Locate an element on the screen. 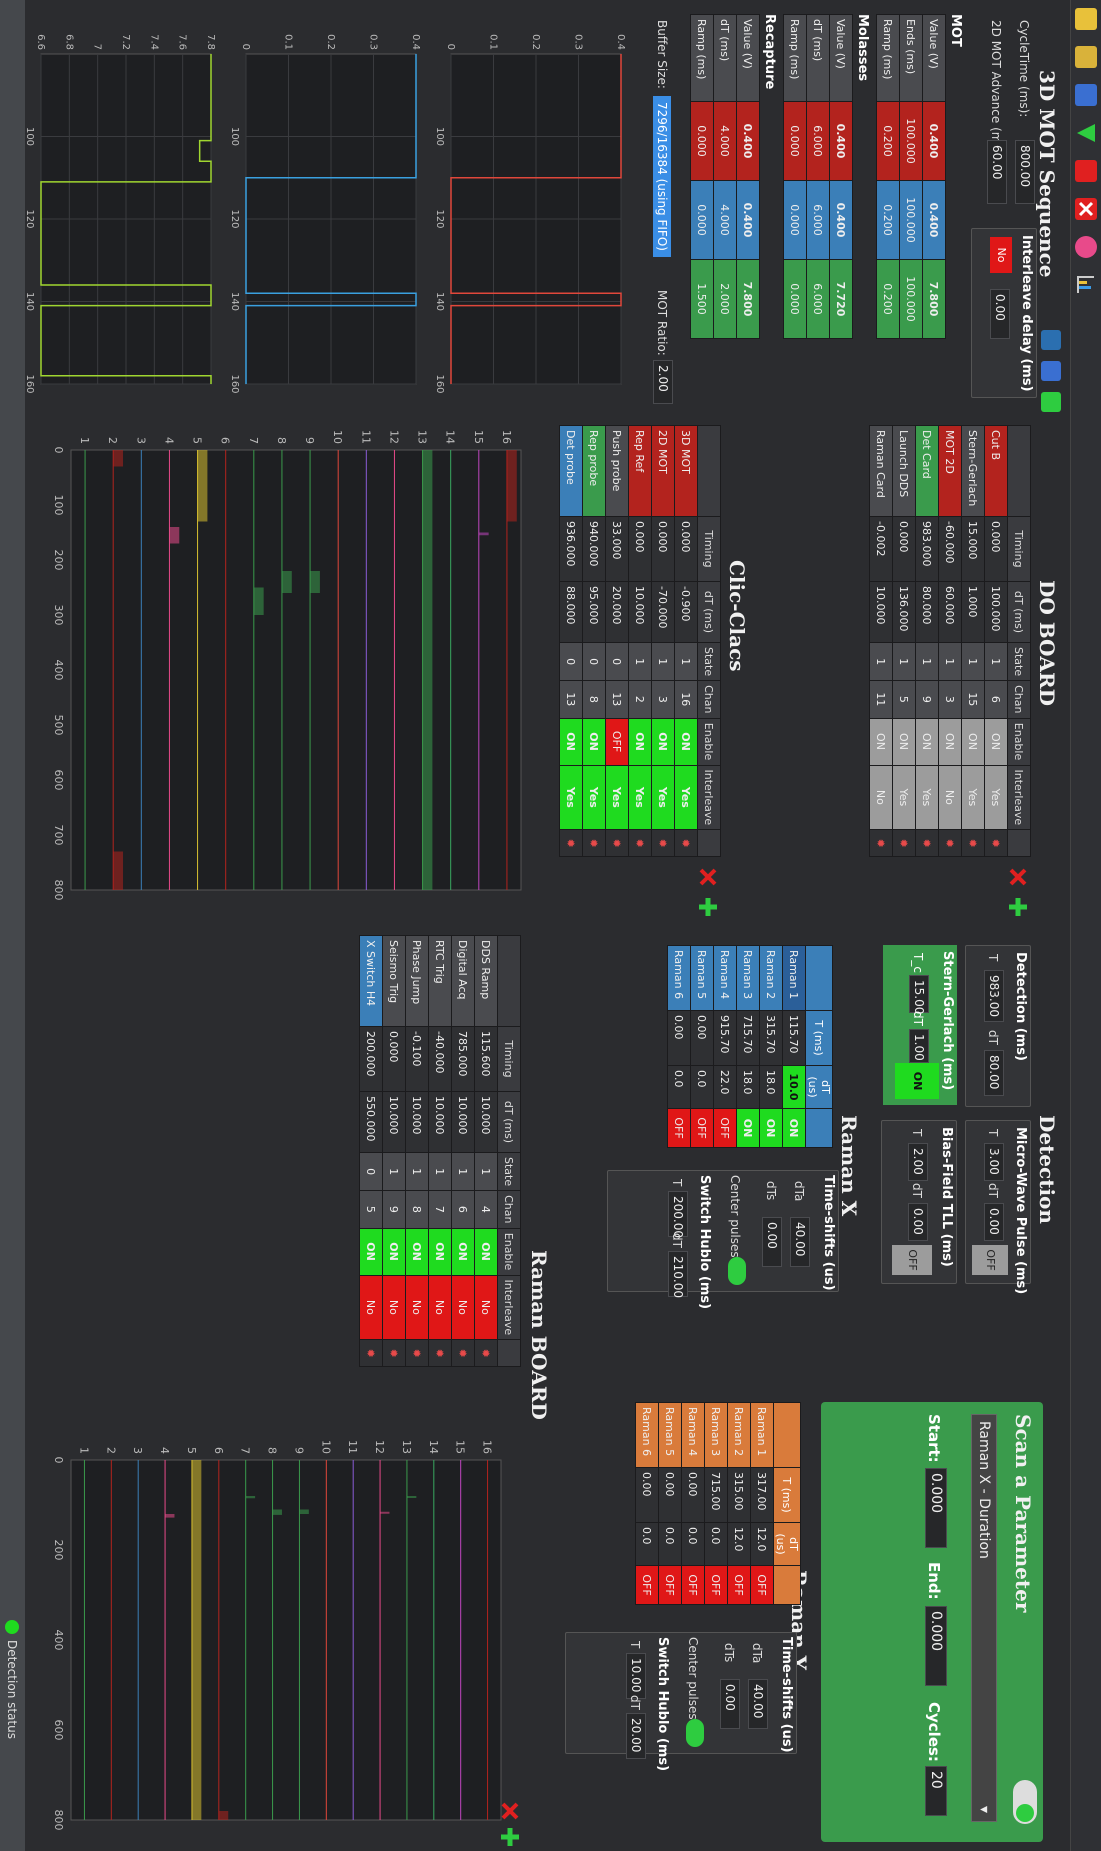 The image size is (1101, 1851). det-t-input: 983.00 is located at coordinates (994, 996).